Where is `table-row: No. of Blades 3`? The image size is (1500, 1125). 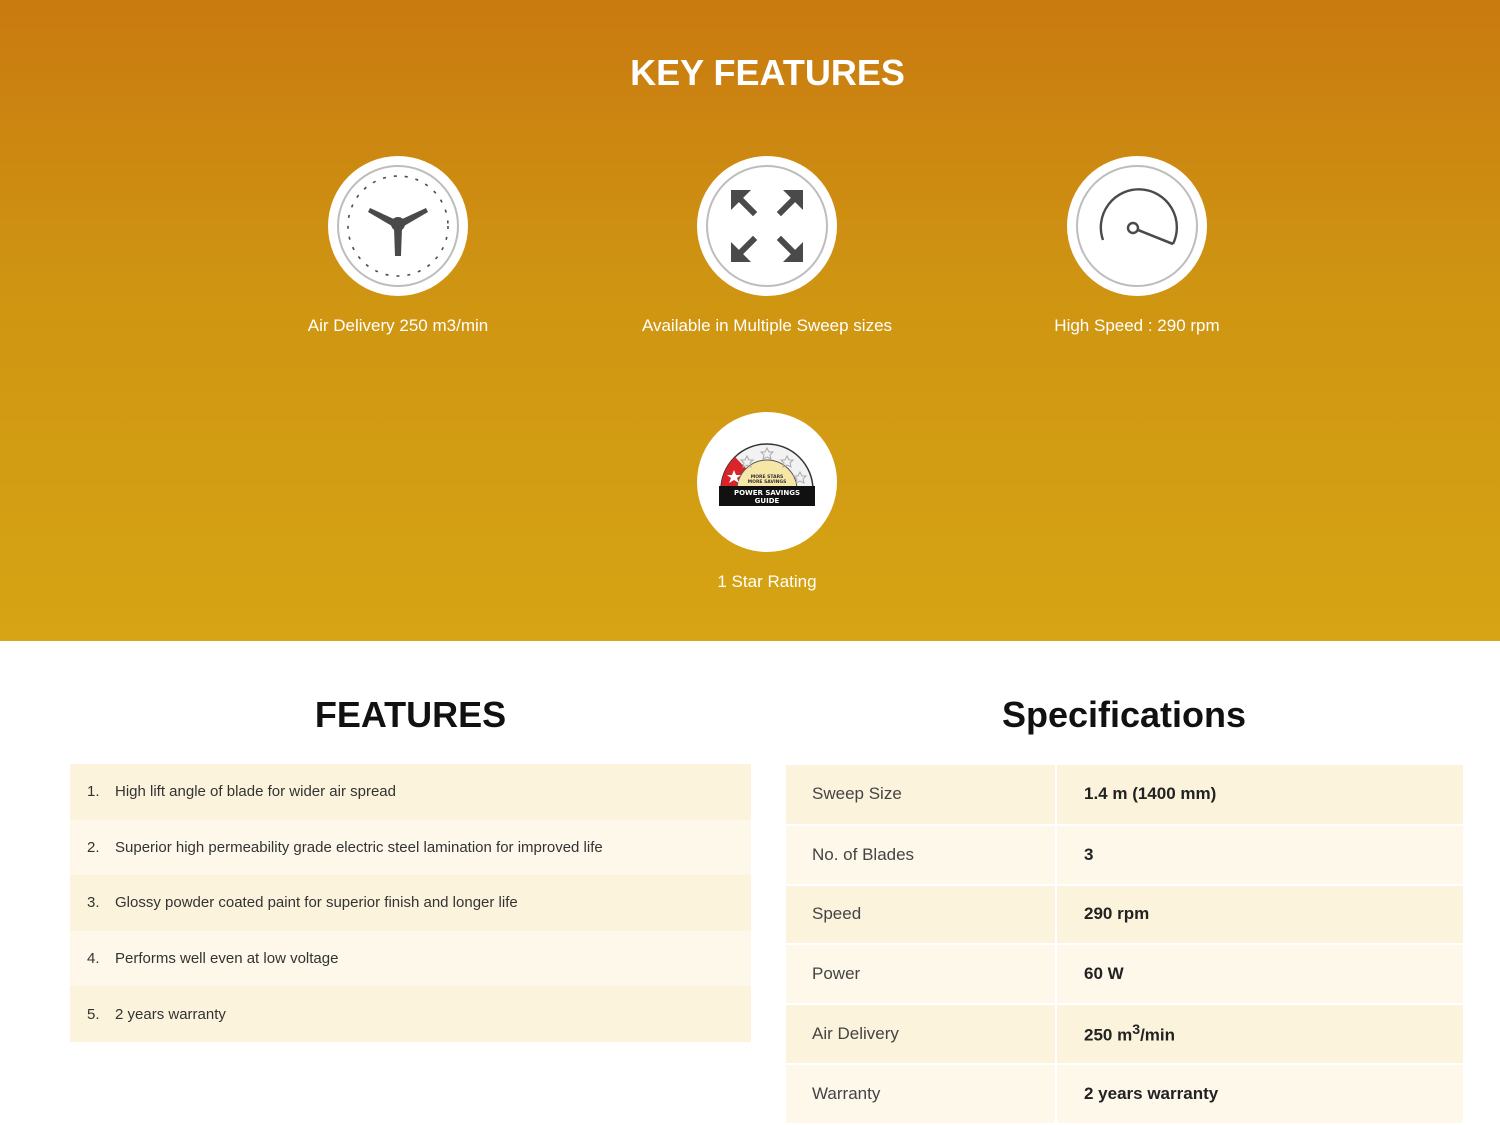
table-row: No. of Blades 3 is located at coordinates (1124, 855).